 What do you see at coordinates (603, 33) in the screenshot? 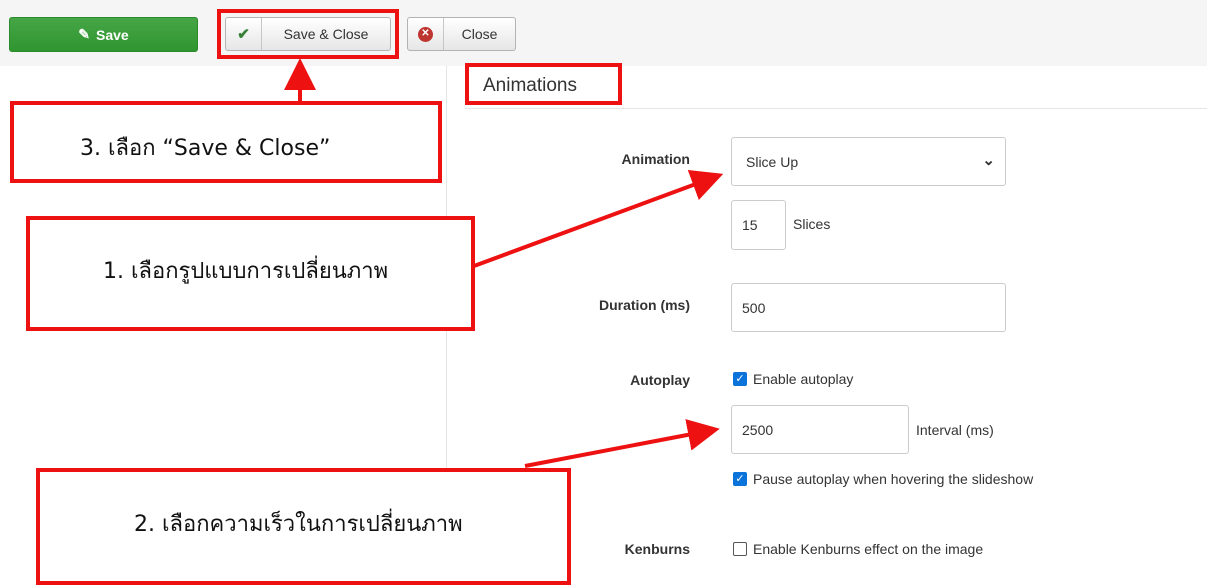
I see `toolbar: ✎ Save ✔ Save & Close ✕ Close` at bounding box center [603, 33].